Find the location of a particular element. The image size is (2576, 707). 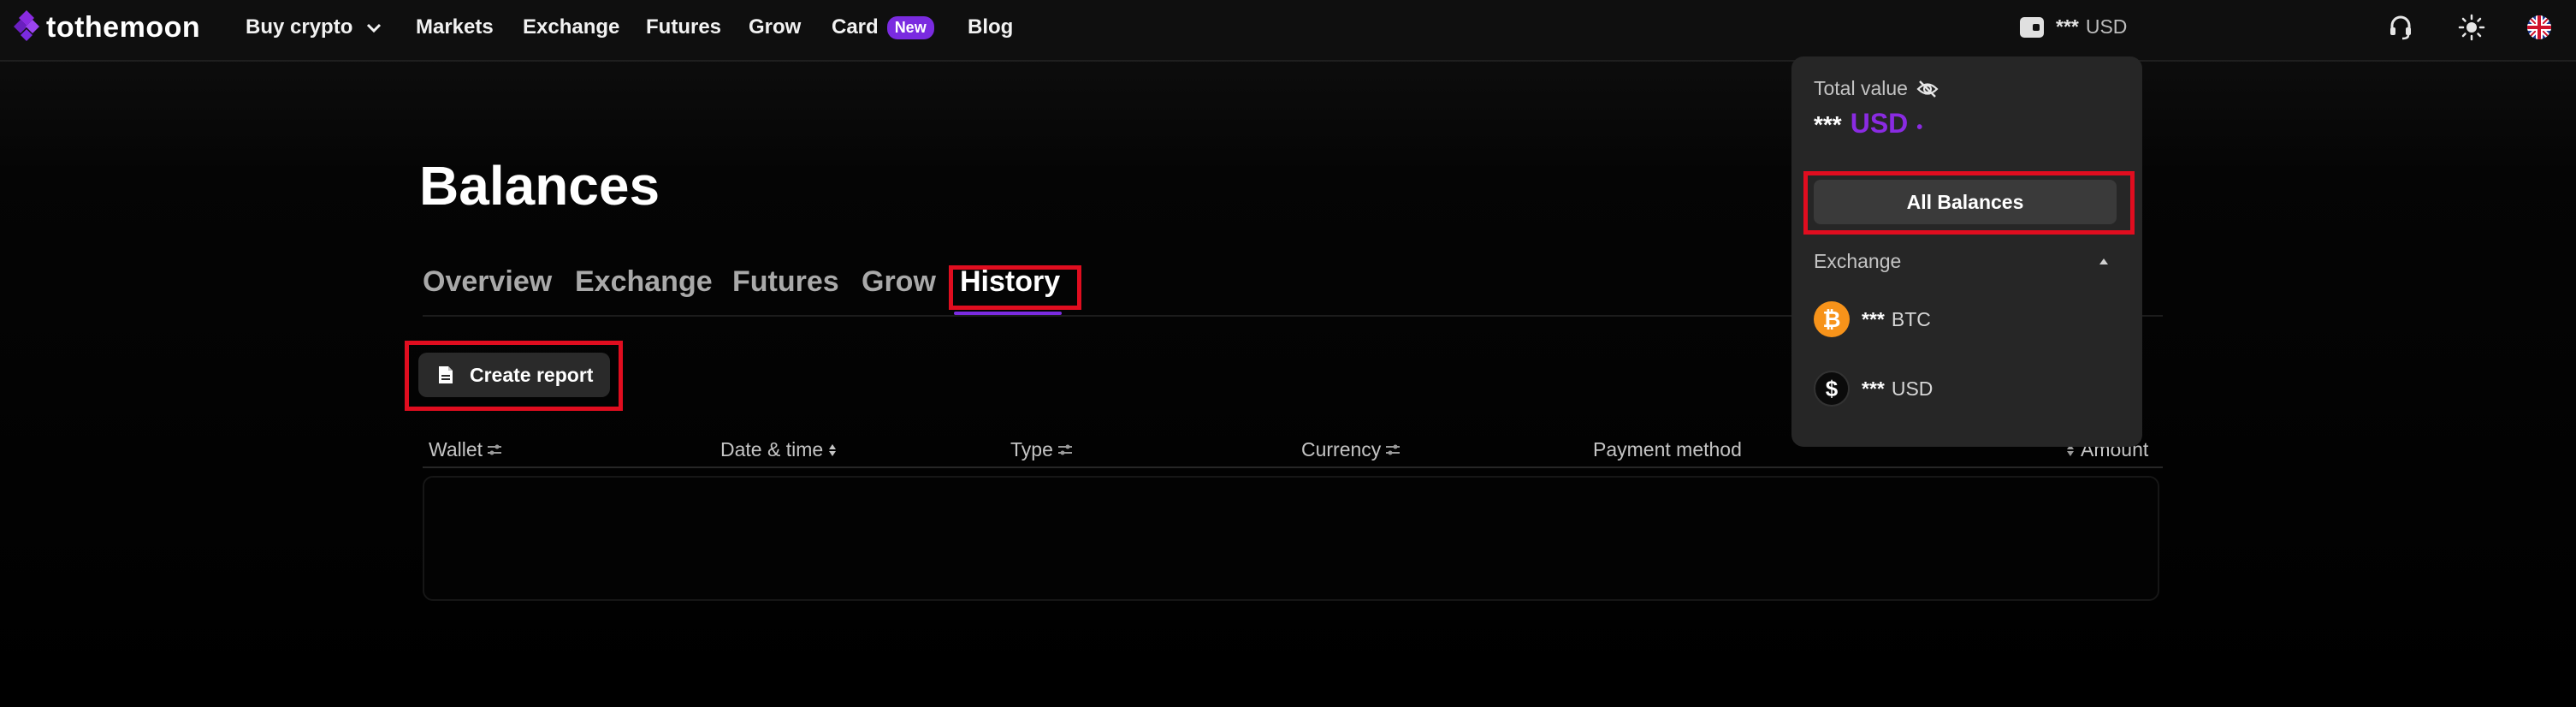

exchange-section-label: Exchange is located at coordinates (1858, 261).